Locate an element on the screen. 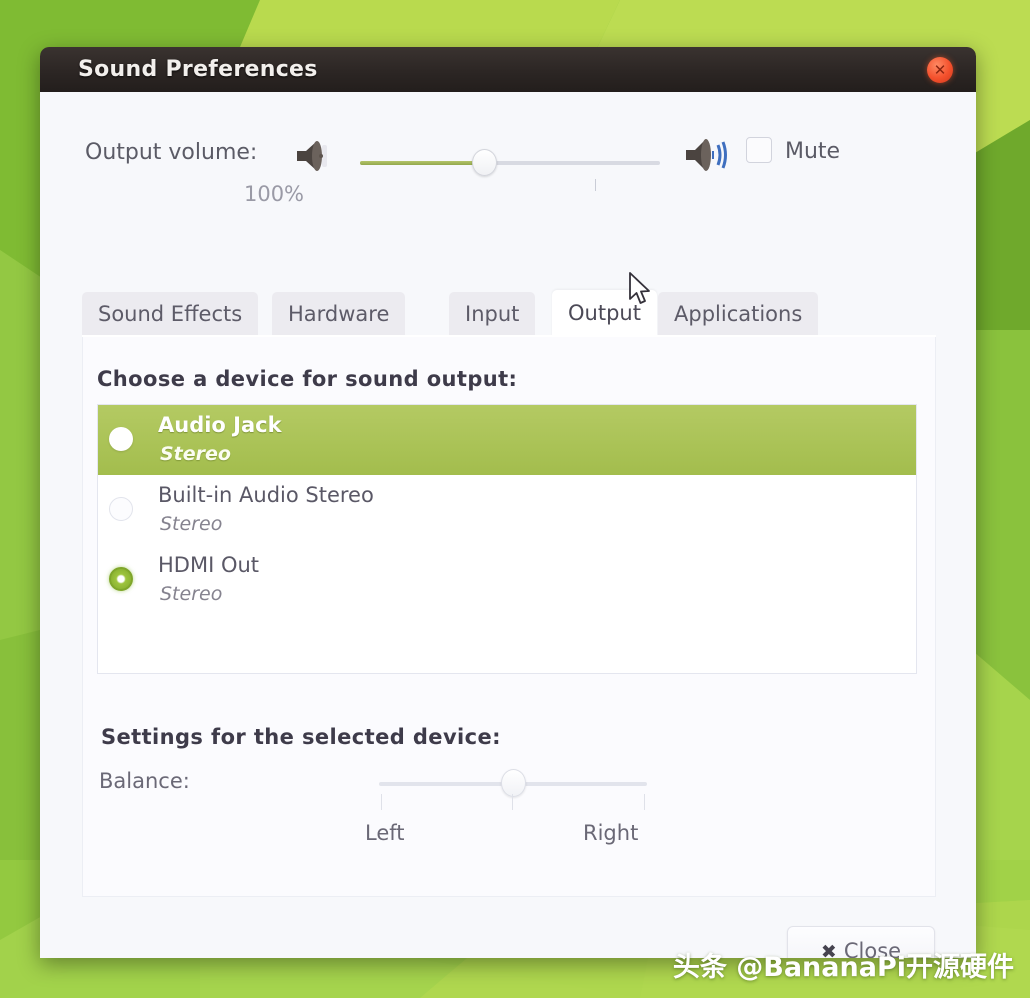 This screenshot has width=1030, height=998. device-row-audio-jack: Audio Jack Stereo is located at coordinates (507, 440).